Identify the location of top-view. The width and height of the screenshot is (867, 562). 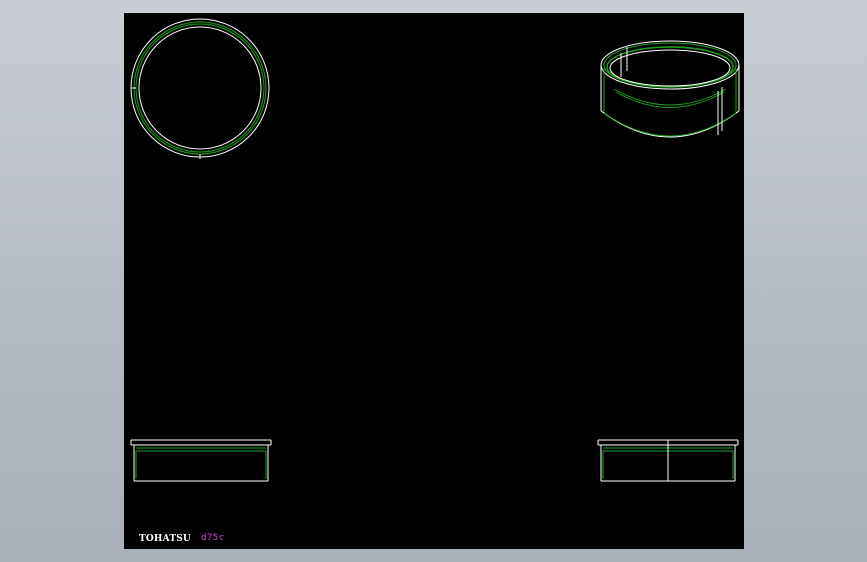
(200, 88).